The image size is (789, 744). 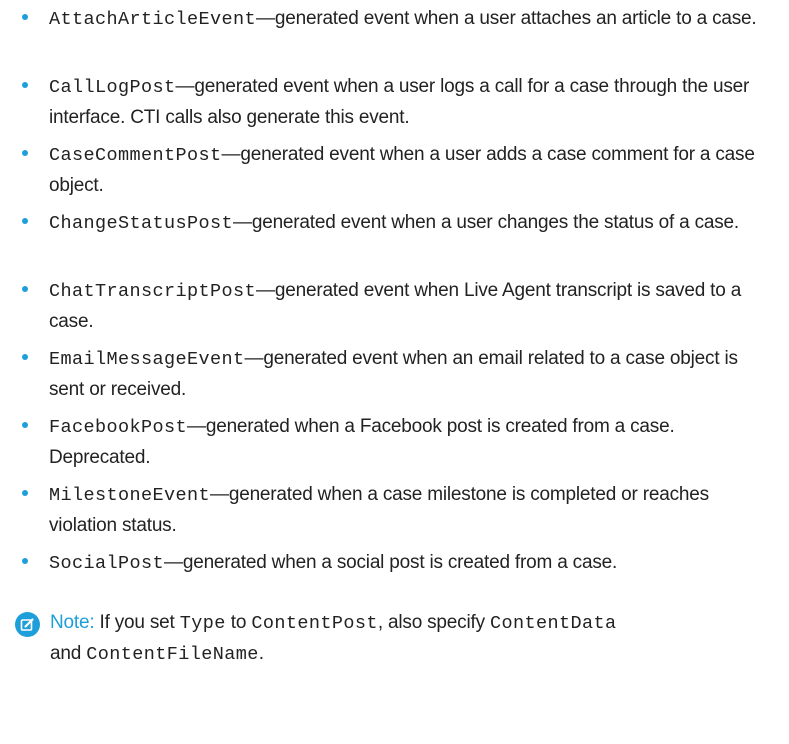 What do you see at coordinates (135, 155) in the screenshot?
I see `event-code: CaseCommentPost` at bounding box center [135, 155].